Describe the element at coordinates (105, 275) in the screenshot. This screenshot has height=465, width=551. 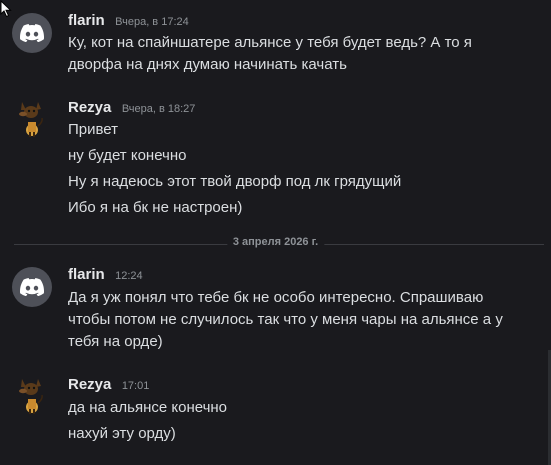
I see `message-header: flarin 12:24` at that location.